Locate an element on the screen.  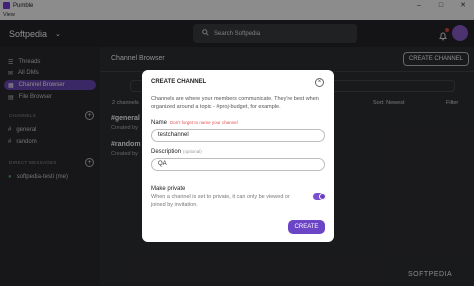
name-hint: Don't forget to name your channel is located at coordinates (204, 122).